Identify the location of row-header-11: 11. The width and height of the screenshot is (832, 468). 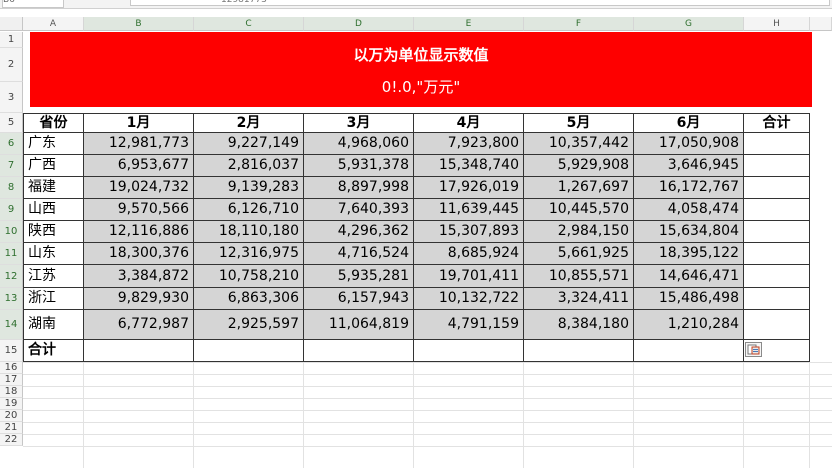
(11, 254).